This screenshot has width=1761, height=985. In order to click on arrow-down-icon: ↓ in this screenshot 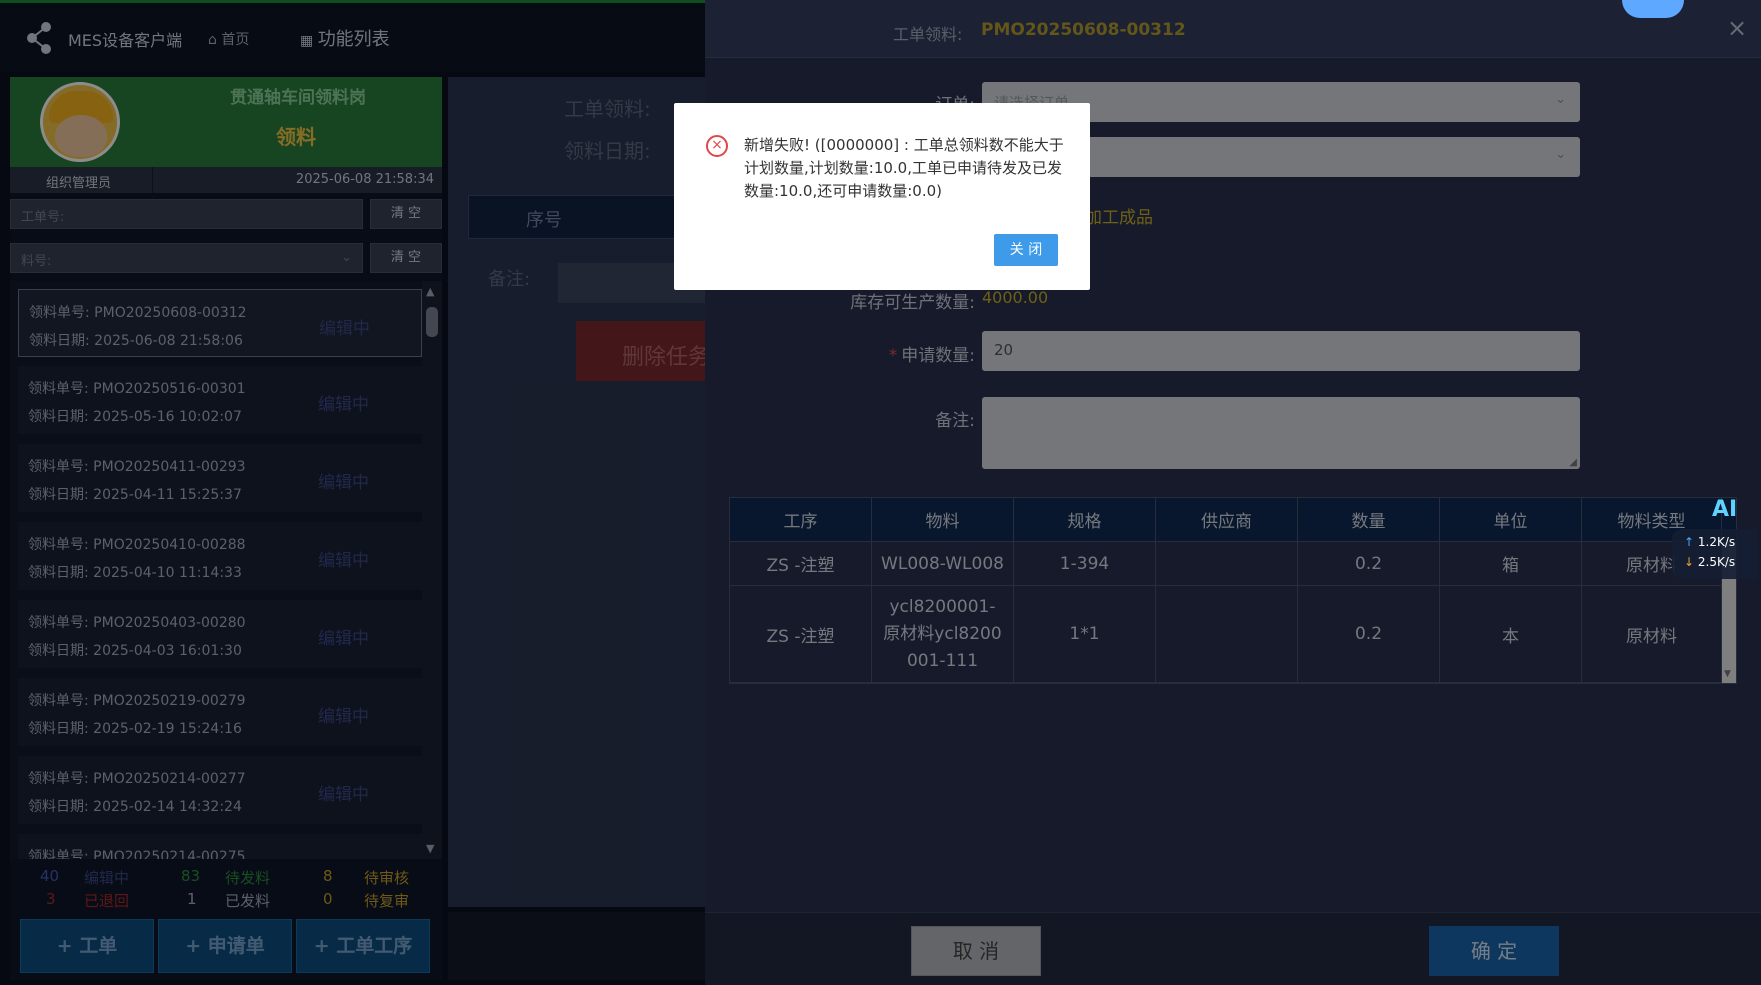, I will do `click(1689, 562)`.